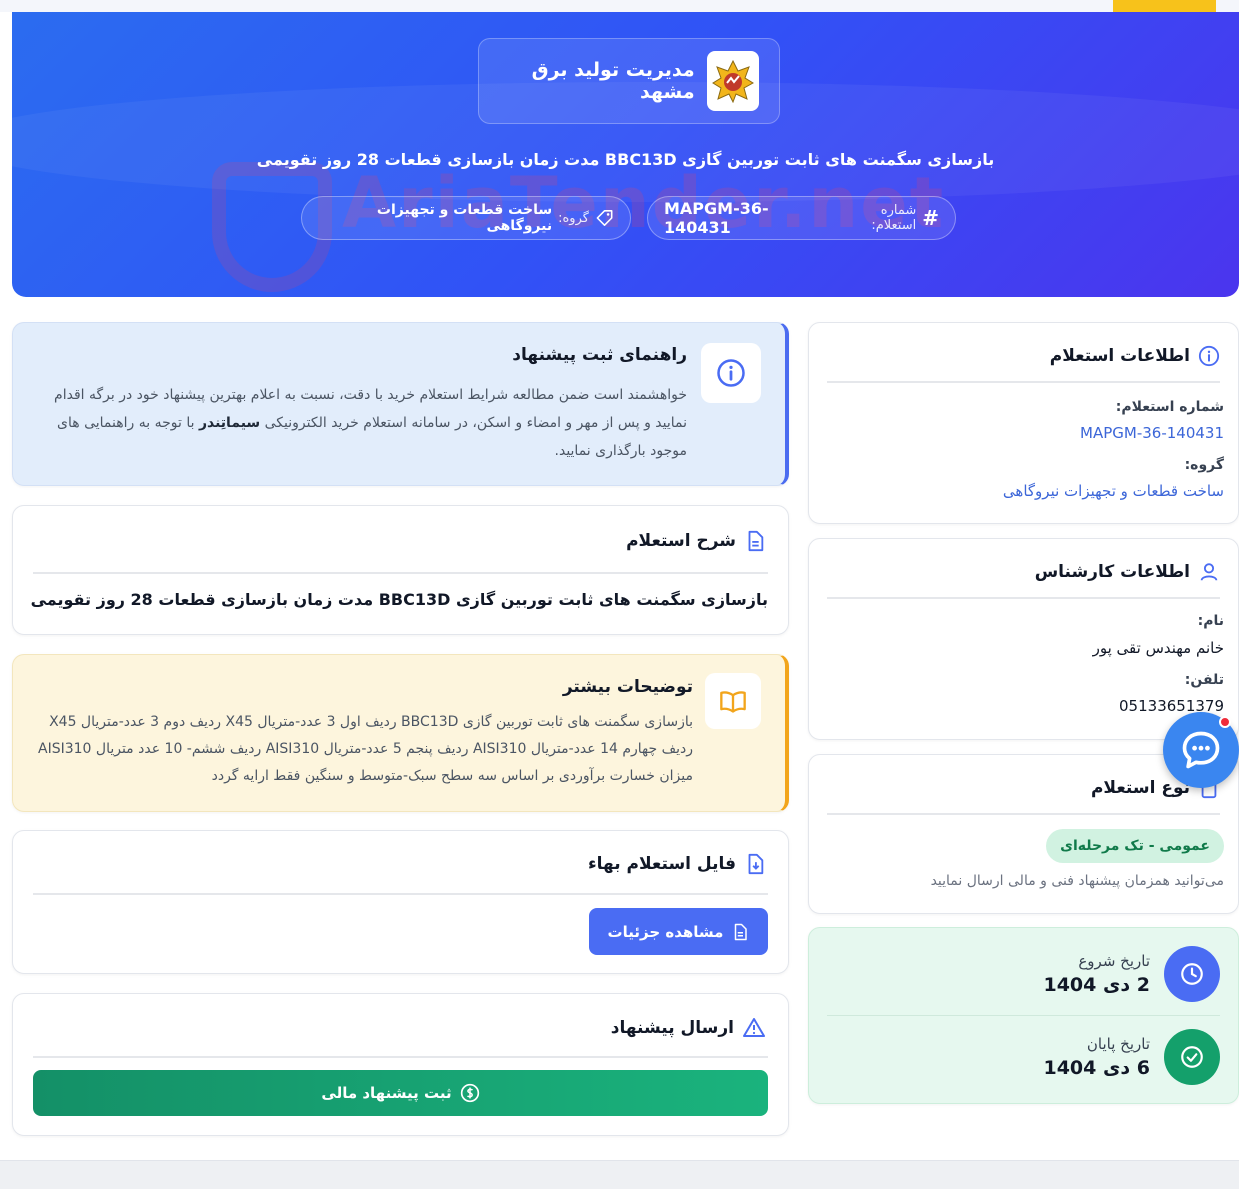  I want to click on guide-title: راهنمای ثبت پیشنهاد, so click(599, 355).